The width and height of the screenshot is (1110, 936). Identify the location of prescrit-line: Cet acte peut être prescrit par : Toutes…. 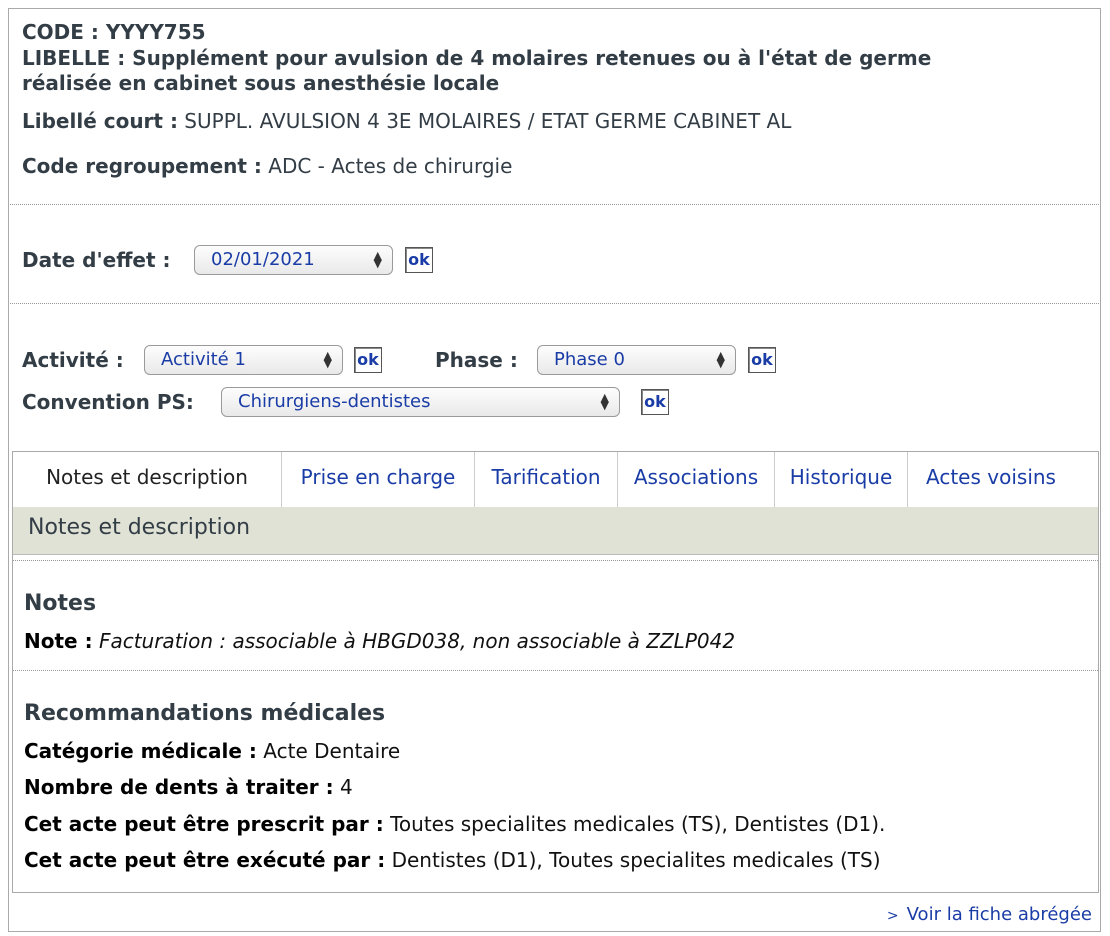
(454, 824).